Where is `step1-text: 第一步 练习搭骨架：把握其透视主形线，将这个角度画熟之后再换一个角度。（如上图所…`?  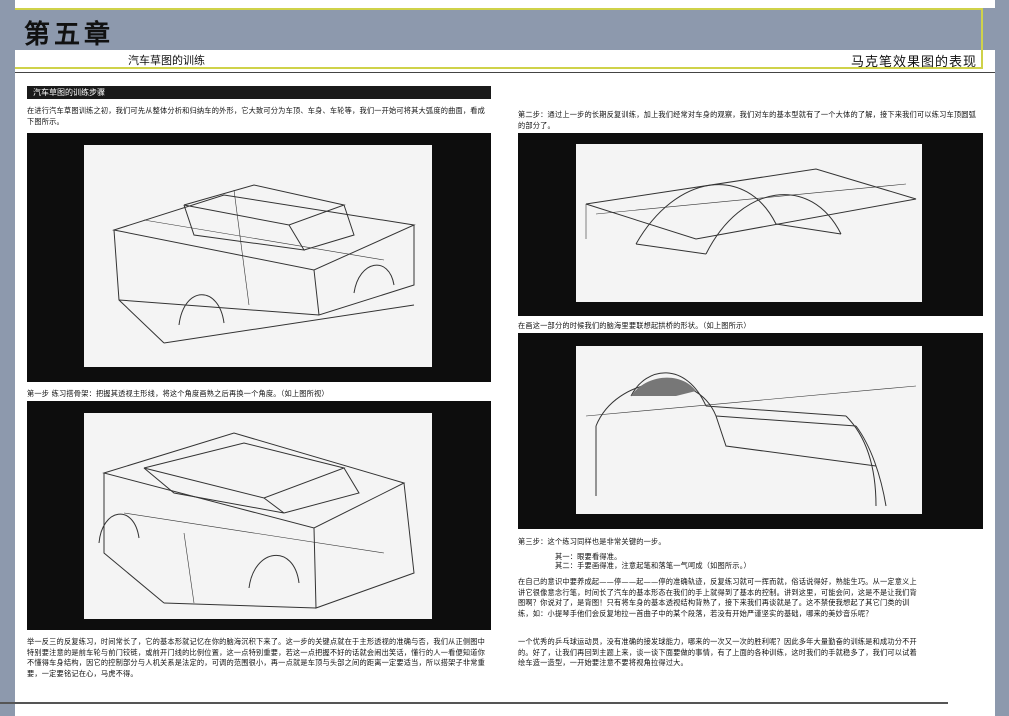
step1-text: 第一步 练习搭骨架：把握其透视主形线，将这个角度画熟之后再换一个角度。（如上图所… is located at coordinates (178, 393).